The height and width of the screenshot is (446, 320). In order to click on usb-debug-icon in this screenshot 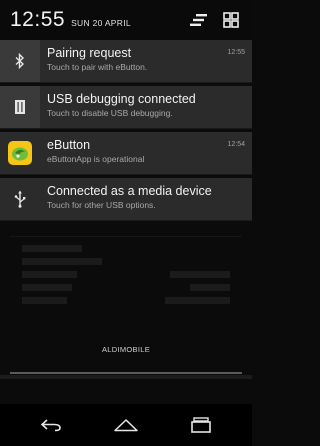, I will do `click(20, 107)`.